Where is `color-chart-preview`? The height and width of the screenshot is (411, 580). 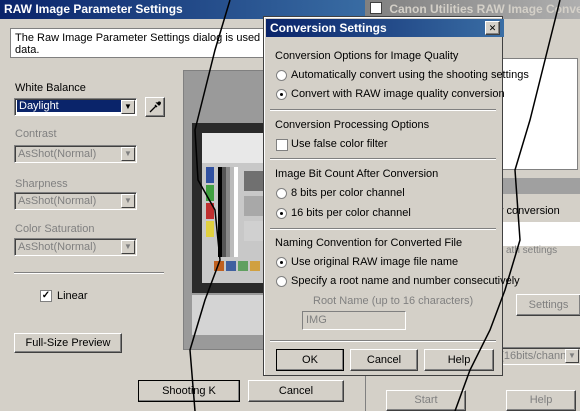
color-chart-preview is located at coordinates (228, 210).